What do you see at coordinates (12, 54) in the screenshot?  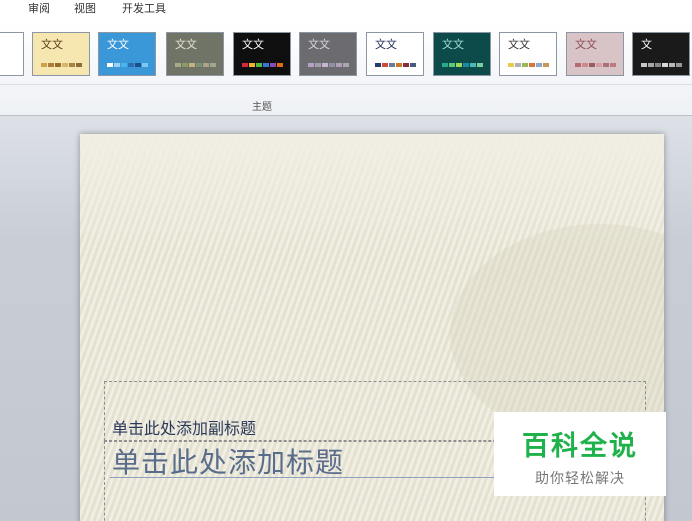 I see `theme-thumbnail` at bounding box center [12, 54].